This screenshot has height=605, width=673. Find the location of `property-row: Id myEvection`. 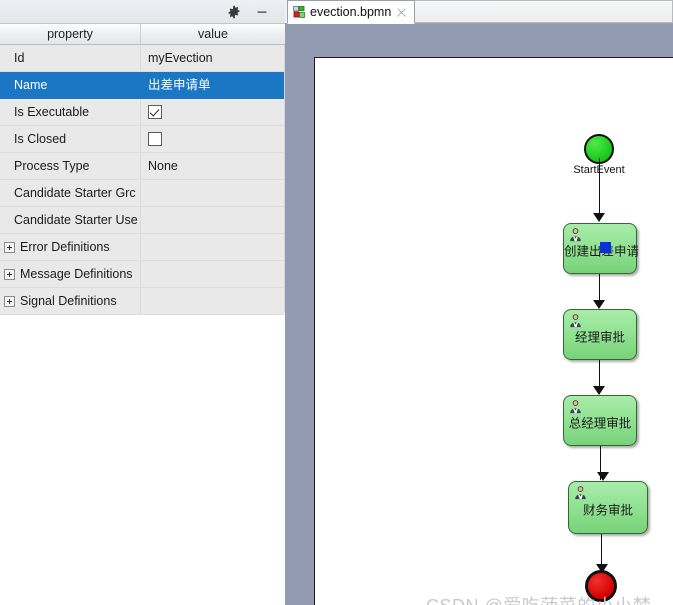

property-row: Id myEvection is located at coordinates (142, 58).